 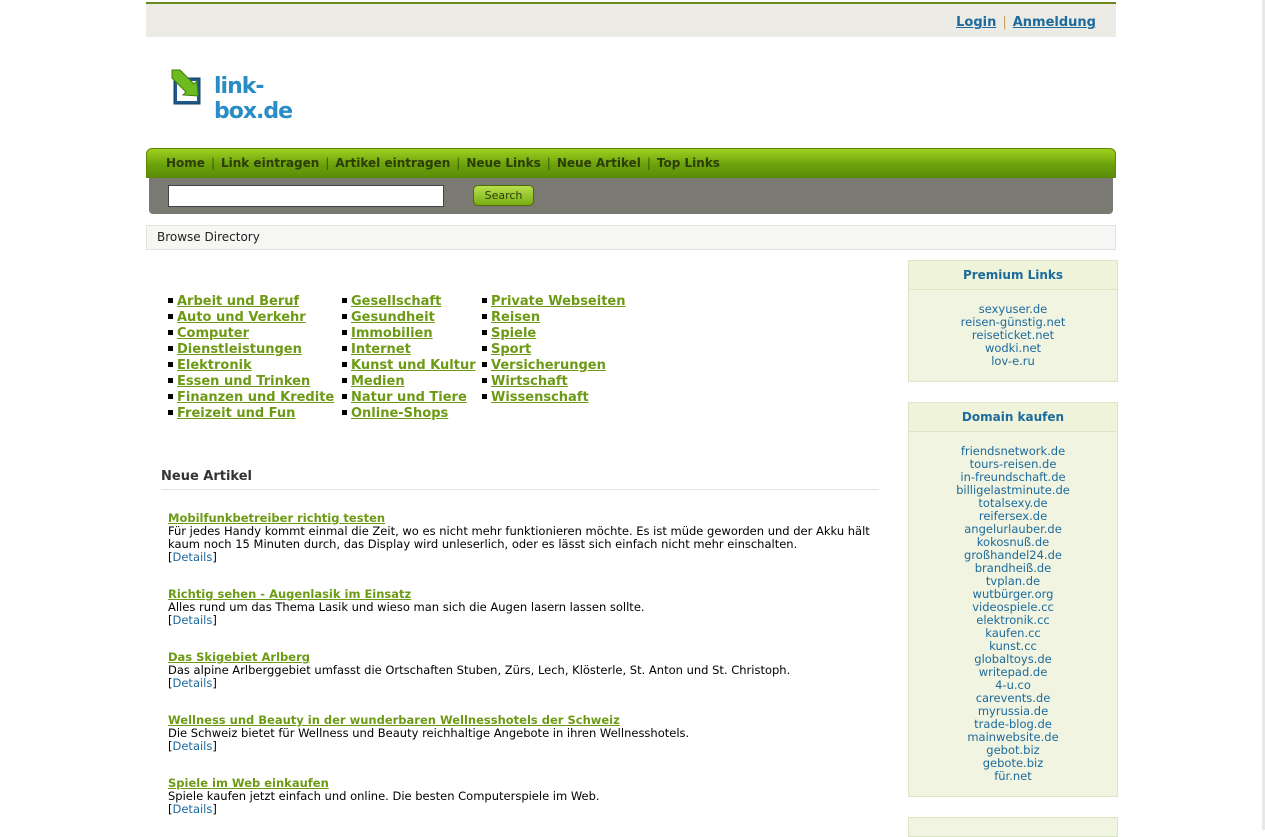 What do you see at coordinates (1013, 685) in the screenshot?
I see `sidebar-link: 4-u.co` at bounding box center [1013, 685].